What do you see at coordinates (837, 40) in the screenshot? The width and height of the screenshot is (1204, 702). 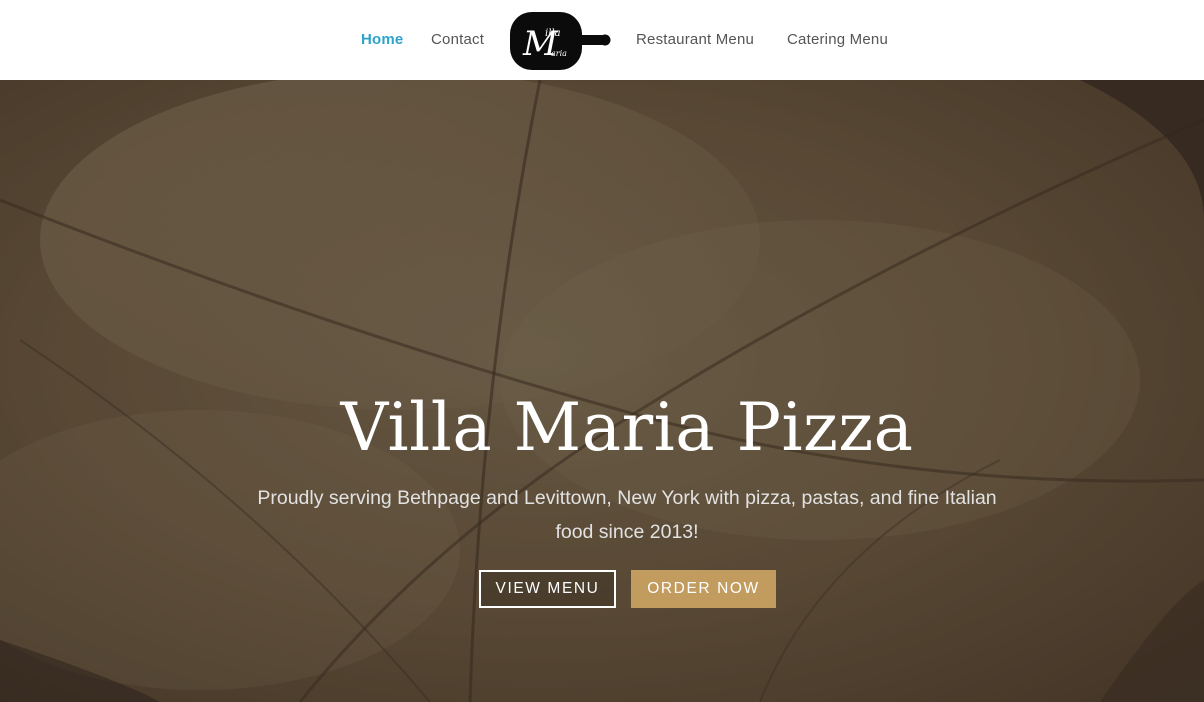 I see `nav-catering-menu: Catering Menu` at bounding box center [837, 40].